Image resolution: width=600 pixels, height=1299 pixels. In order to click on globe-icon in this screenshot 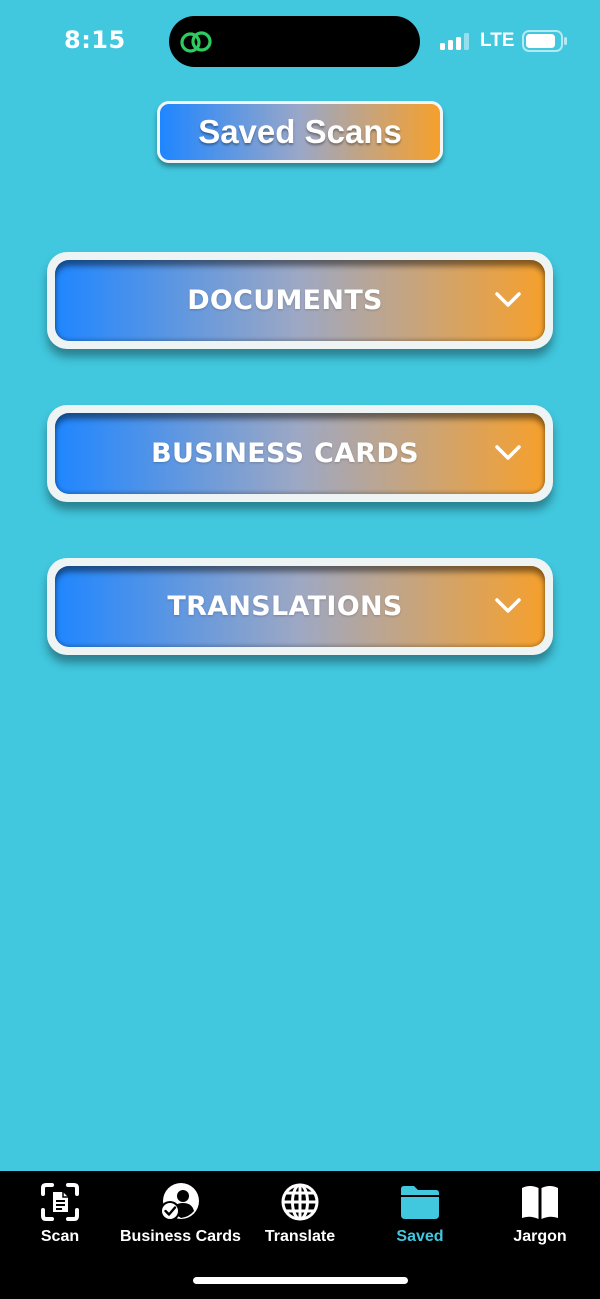, I will do `click(300, 1202)`.